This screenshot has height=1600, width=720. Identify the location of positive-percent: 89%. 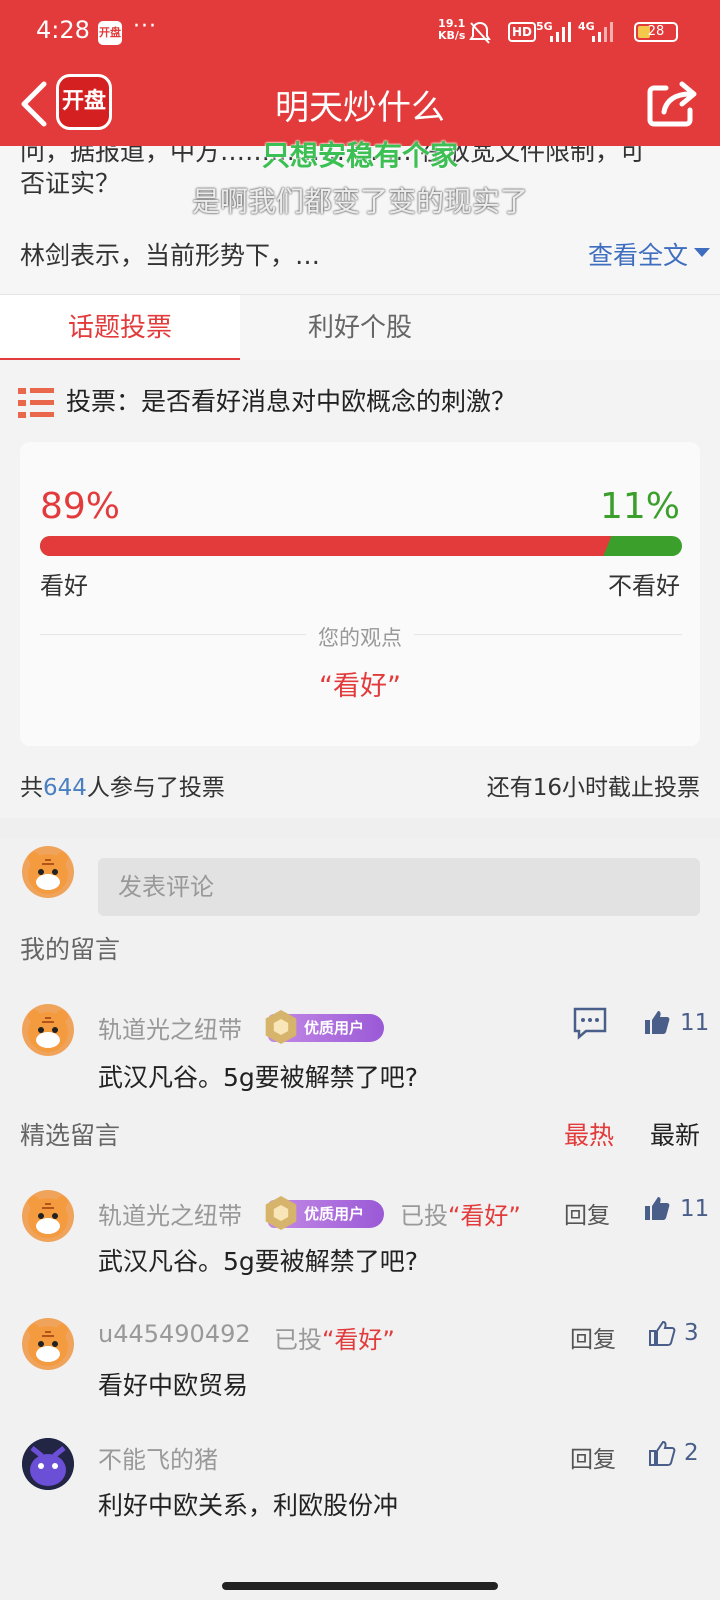
(80, 506).